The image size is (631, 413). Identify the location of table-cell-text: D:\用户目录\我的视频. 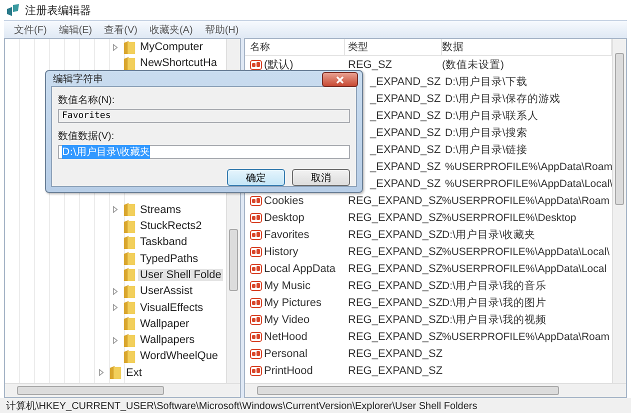
(495, 319).